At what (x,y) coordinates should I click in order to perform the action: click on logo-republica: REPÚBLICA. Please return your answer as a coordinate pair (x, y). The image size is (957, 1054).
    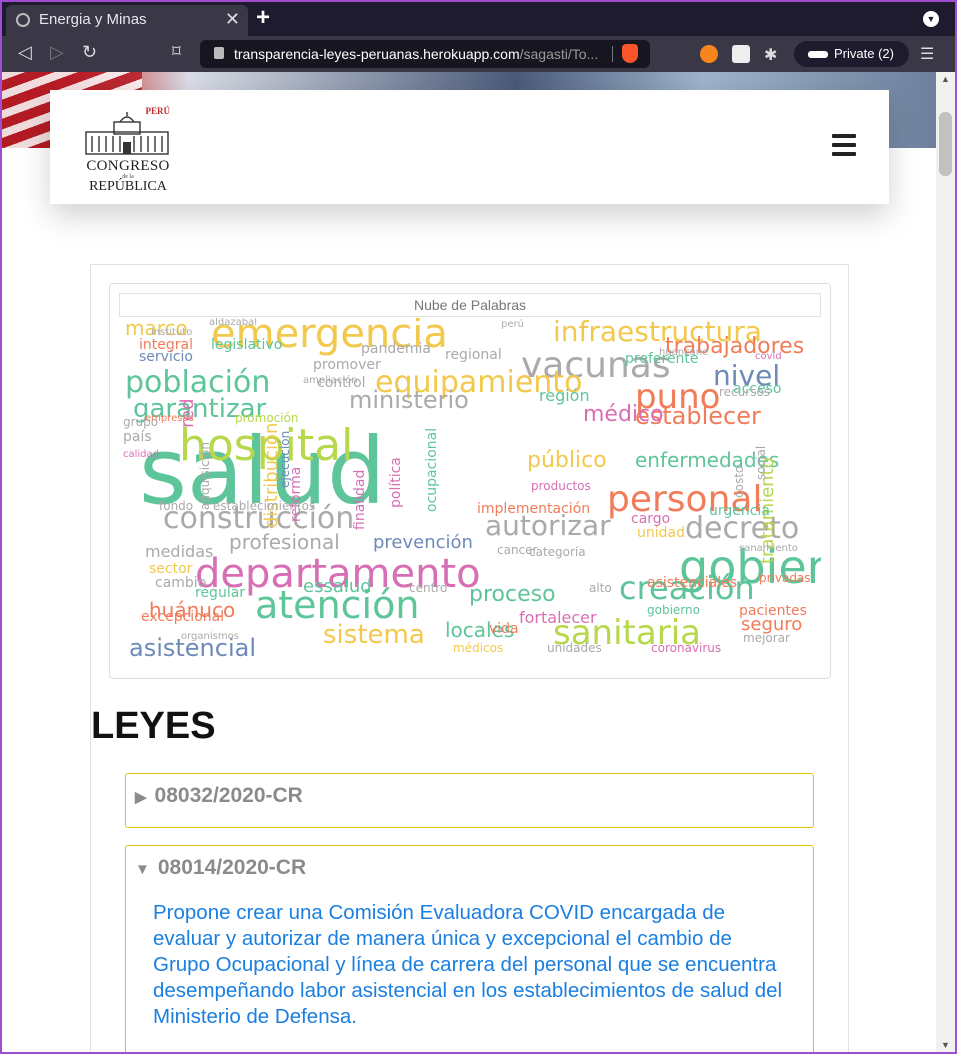
    Looking at the image, I should click on (128, 186).